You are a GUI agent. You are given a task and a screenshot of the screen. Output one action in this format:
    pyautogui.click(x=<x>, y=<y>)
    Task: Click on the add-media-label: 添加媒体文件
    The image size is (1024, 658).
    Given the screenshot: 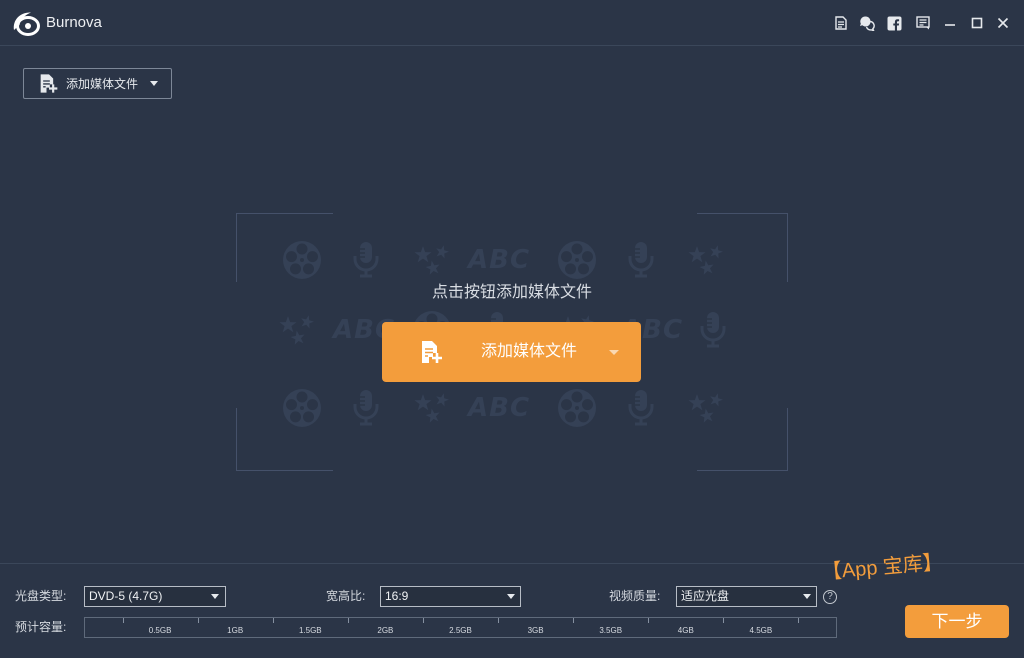 What is the action you would take?
    pyautogui.click(x=102, y=84)
    